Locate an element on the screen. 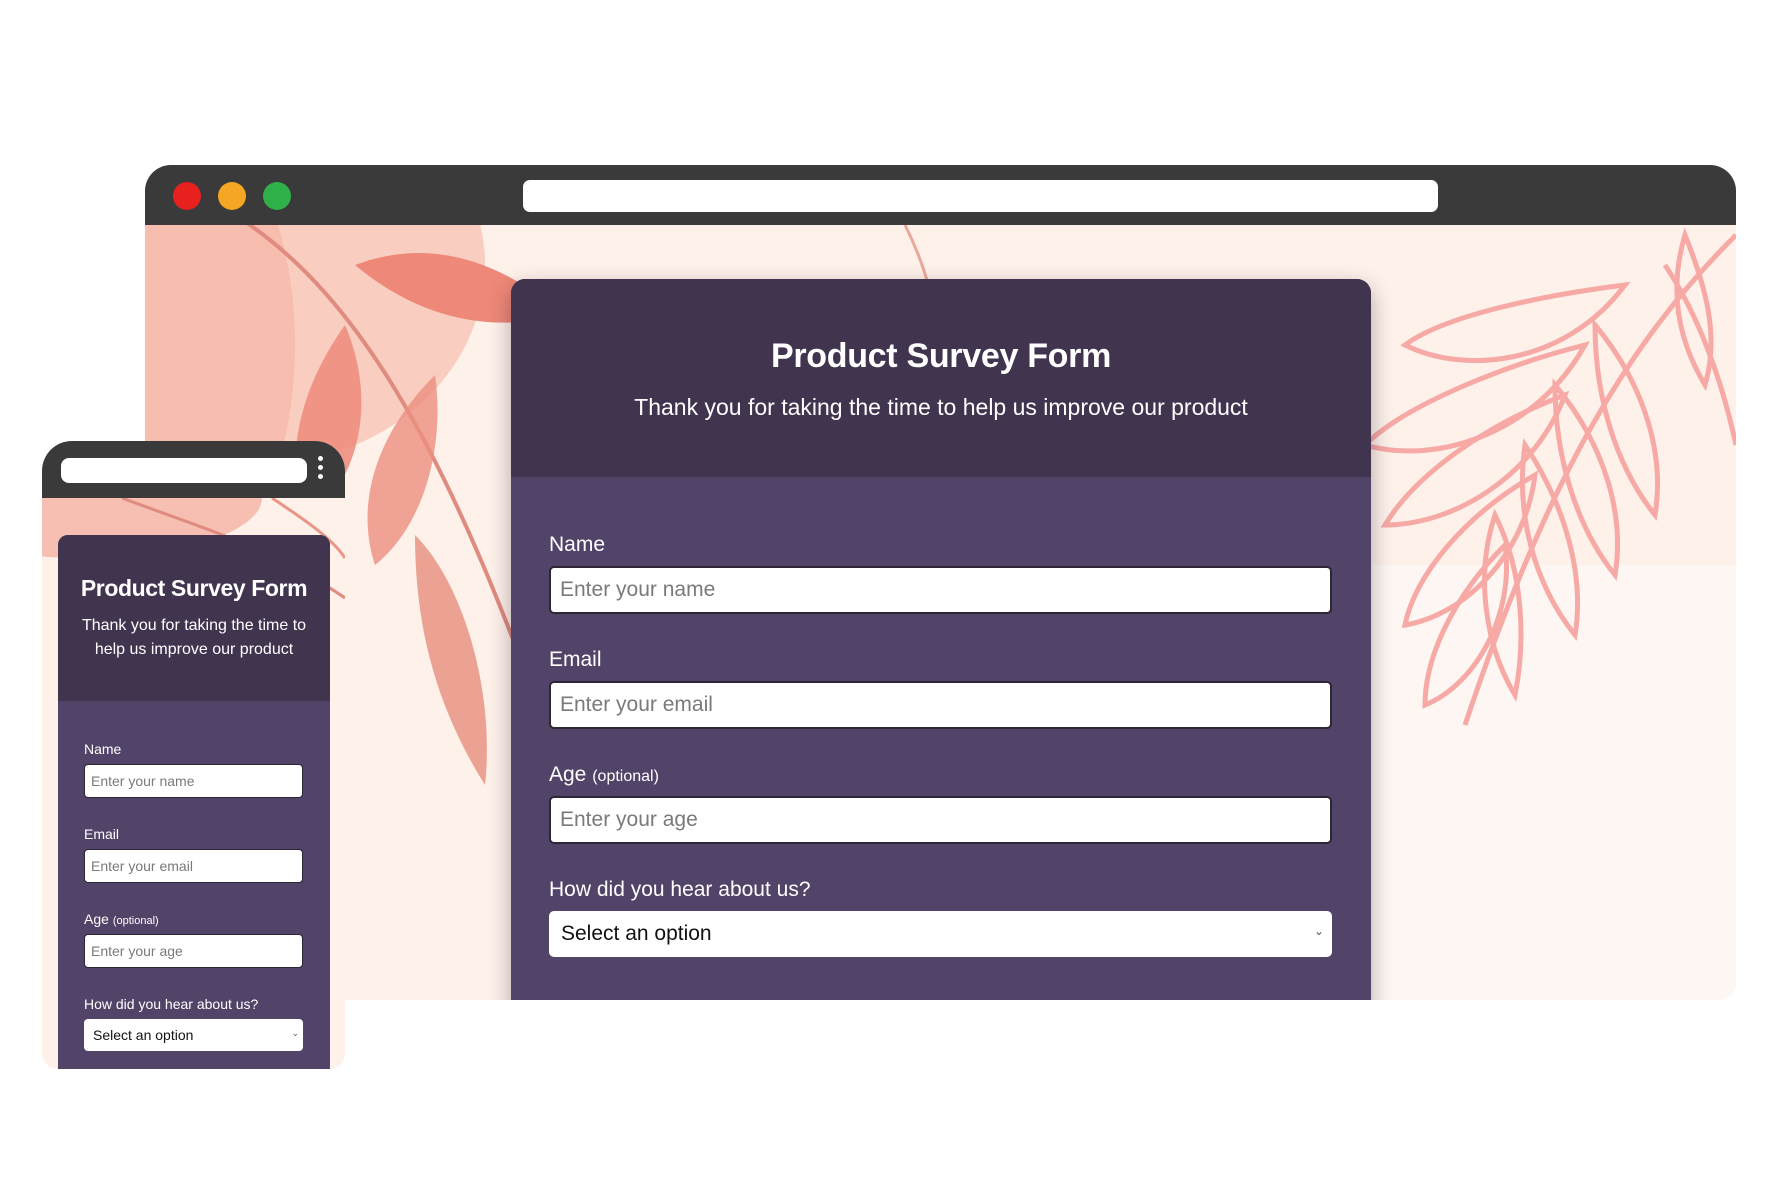 The image size is (1772, 1181). mobile-name-label: Name is located at coordinates (103, 749).